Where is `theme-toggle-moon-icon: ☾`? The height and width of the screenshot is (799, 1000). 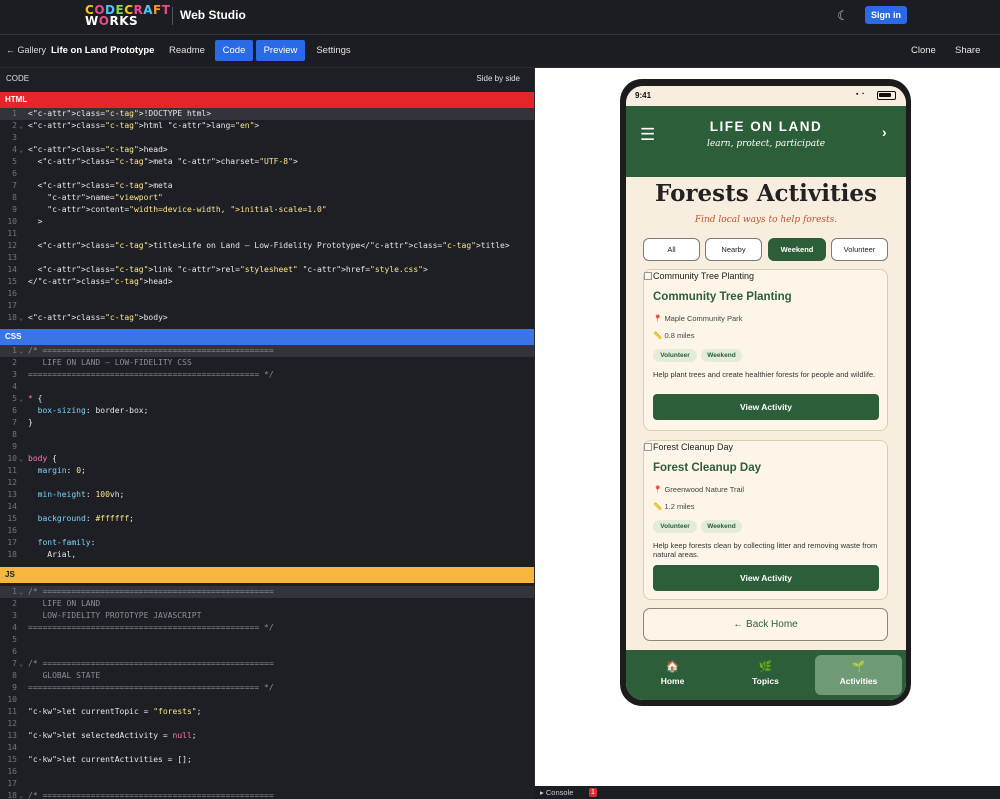
theme-toggle-moon-icon: ☾ is located at coordinates (843, 16).